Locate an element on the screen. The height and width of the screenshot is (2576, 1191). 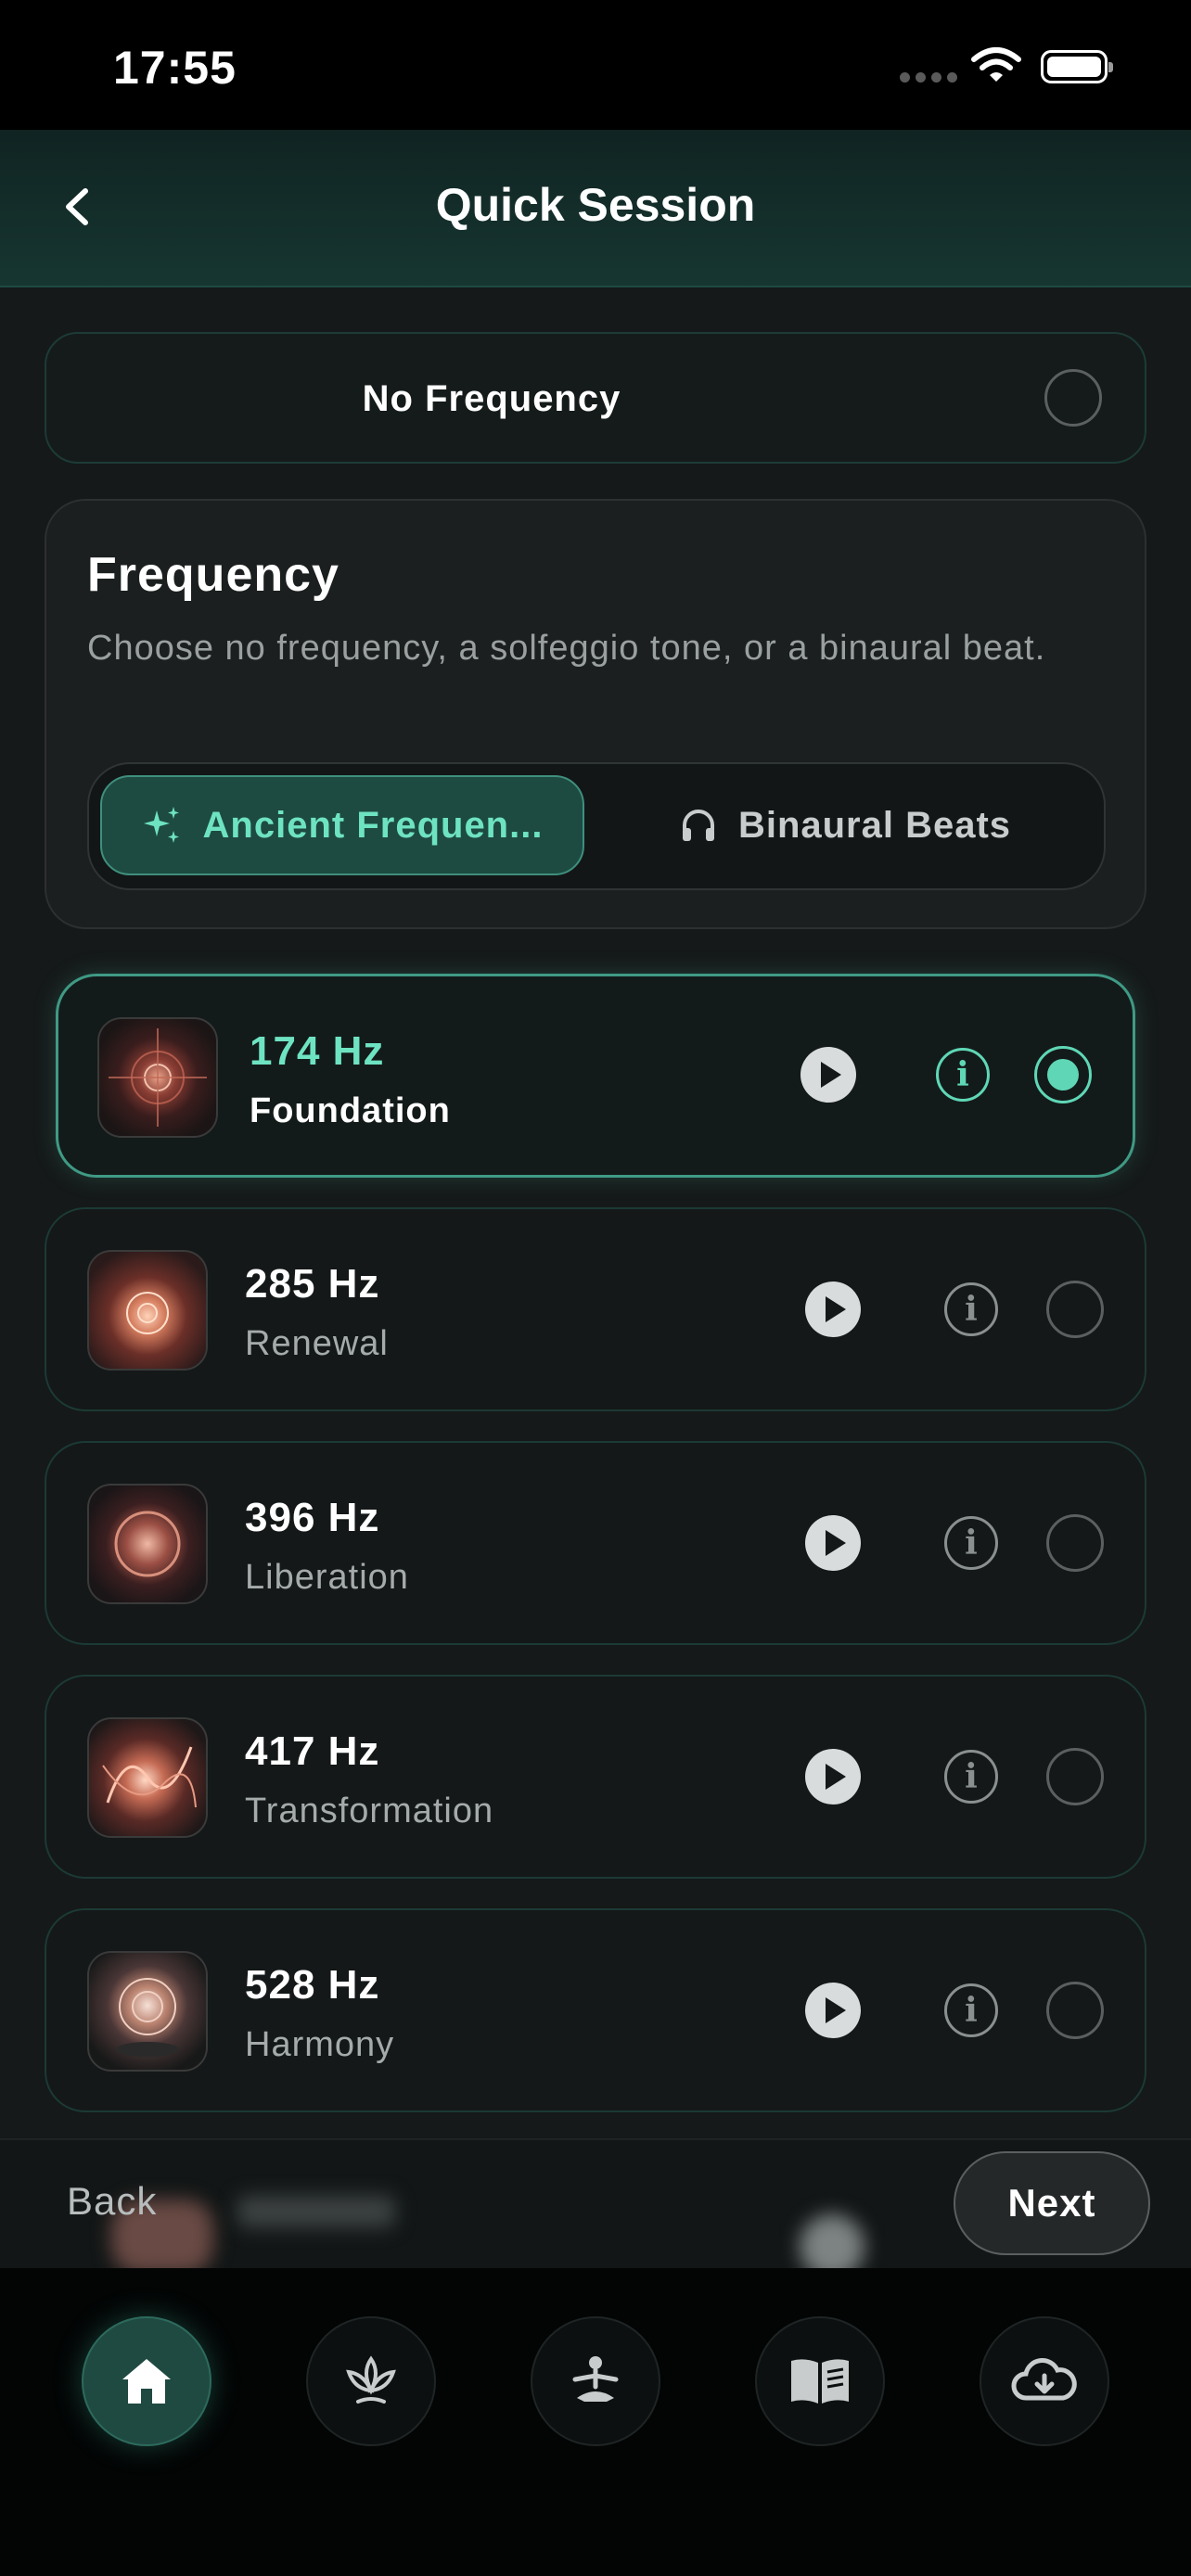
cloud-download-icon is located at coordinates (1044, 2379).